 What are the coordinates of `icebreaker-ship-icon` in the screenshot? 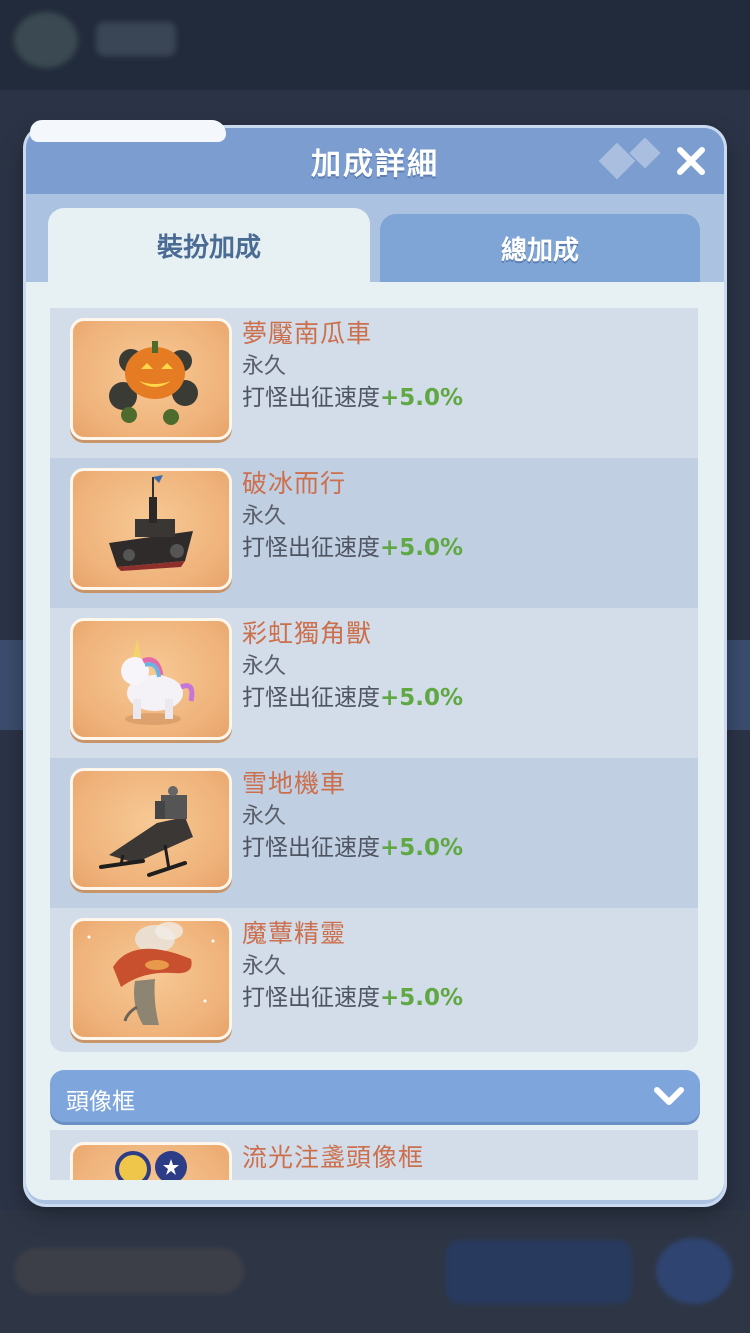 It's located at (151, 523).